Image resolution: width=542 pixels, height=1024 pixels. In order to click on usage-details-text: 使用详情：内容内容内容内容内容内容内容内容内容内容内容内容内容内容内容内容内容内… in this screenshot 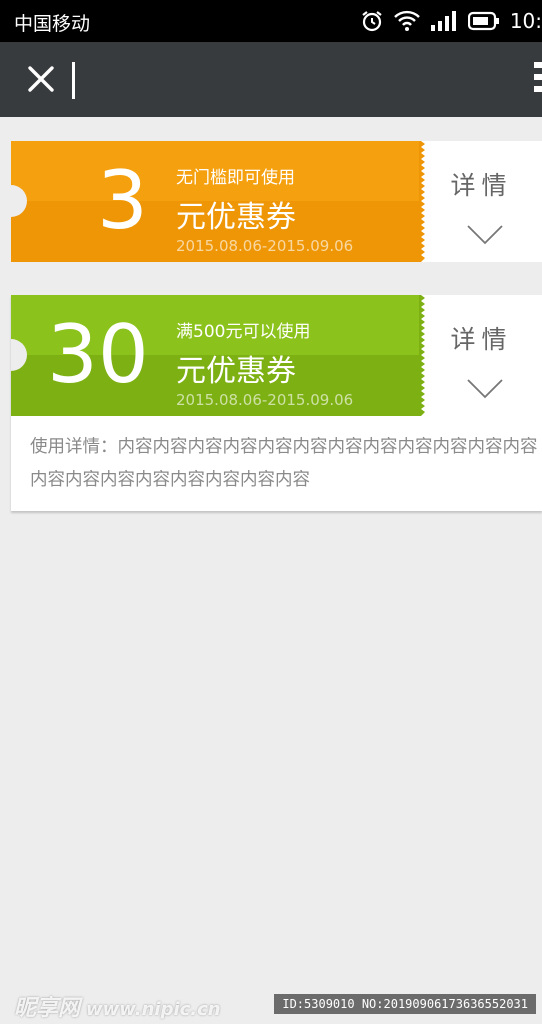, I will do `click(284, 463)`.